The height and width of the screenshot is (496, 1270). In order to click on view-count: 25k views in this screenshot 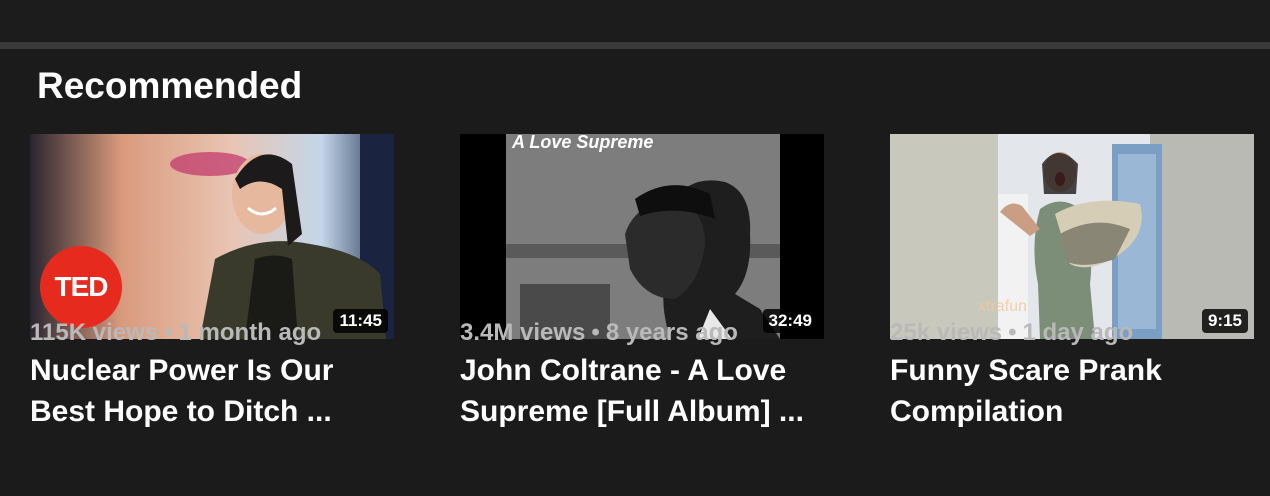, I will do `click(946, 332)`.